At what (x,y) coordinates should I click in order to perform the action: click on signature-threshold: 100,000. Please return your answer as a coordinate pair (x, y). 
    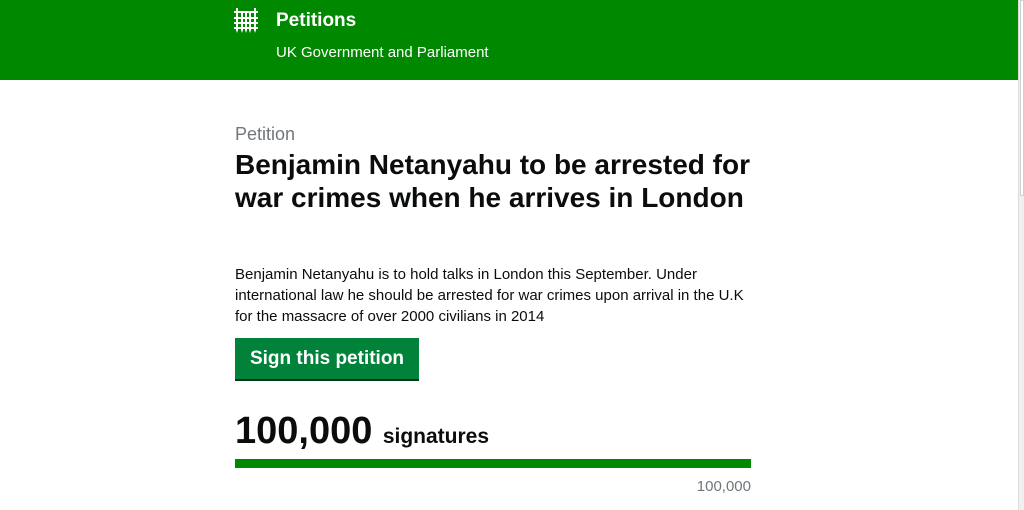
    Looking at the image, I should click on (723, 486).